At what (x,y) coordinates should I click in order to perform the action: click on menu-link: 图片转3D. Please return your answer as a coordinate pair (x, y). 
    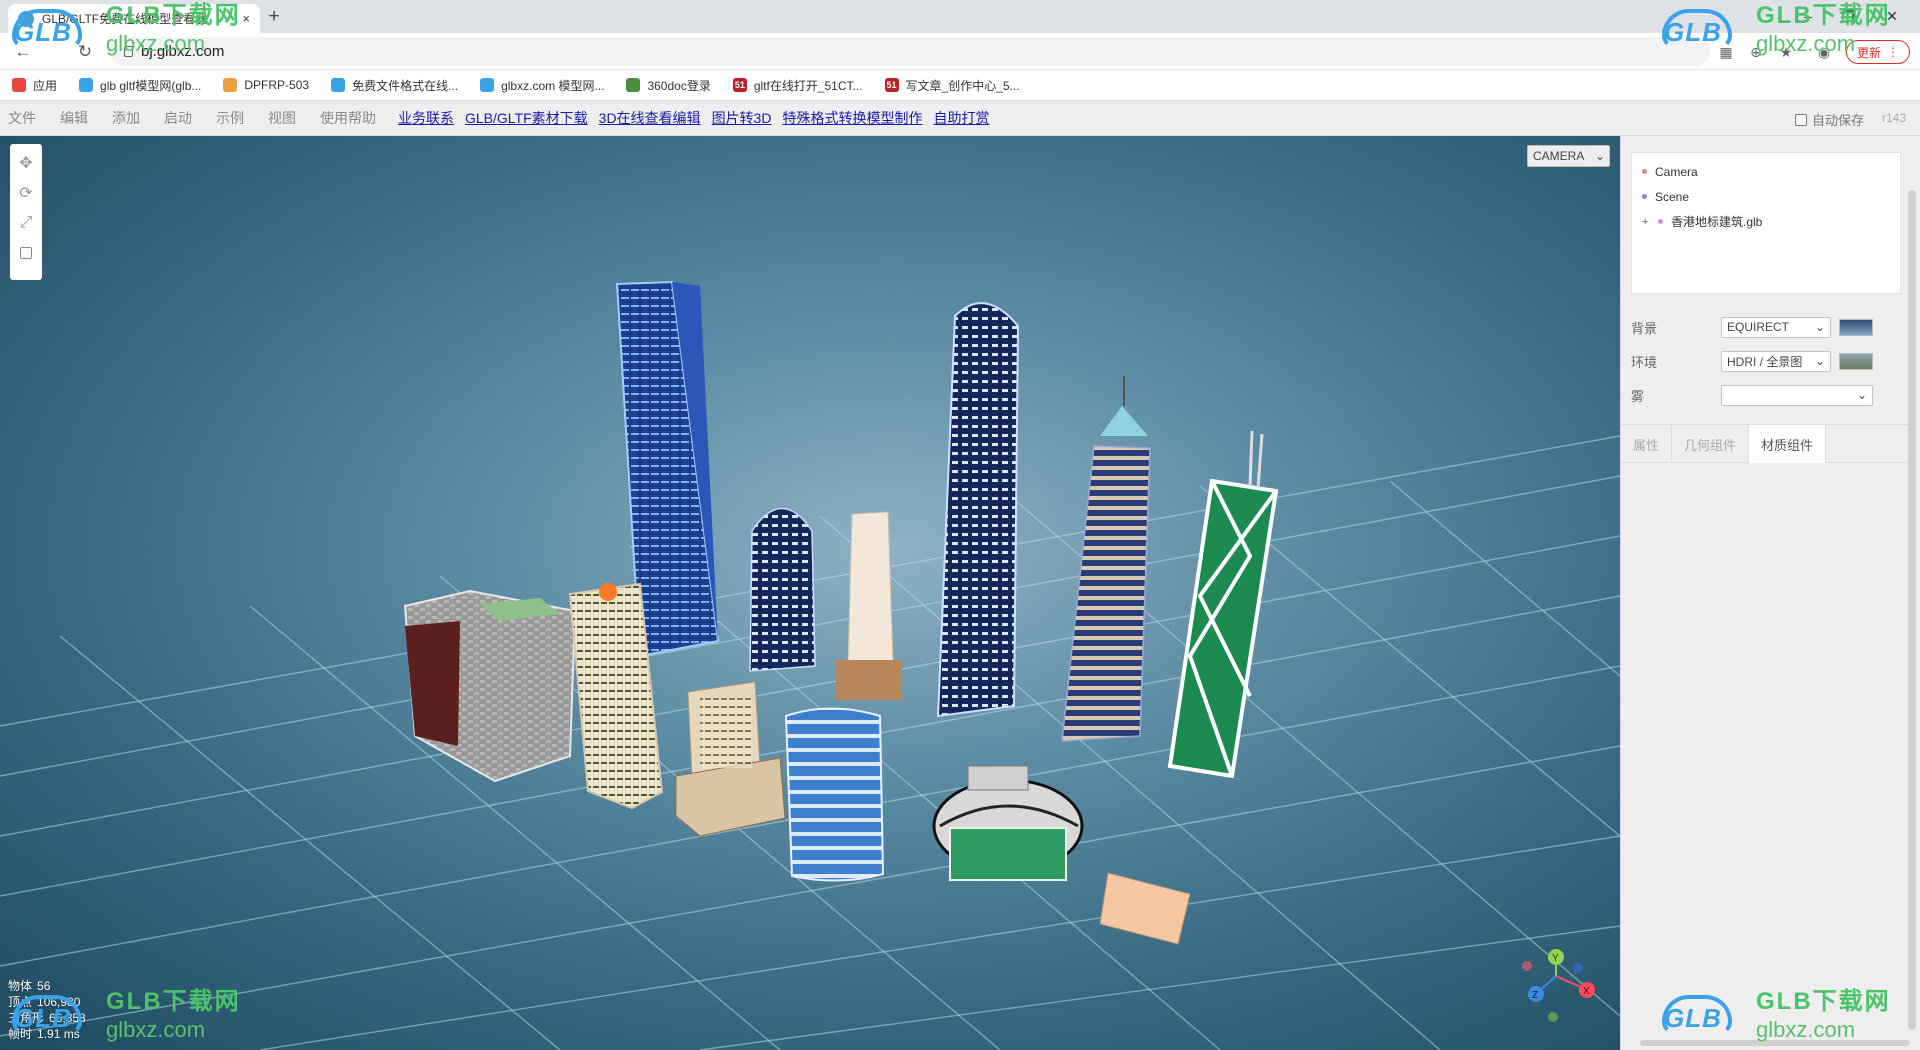
    Looking at the image, I should click on (742, 118).